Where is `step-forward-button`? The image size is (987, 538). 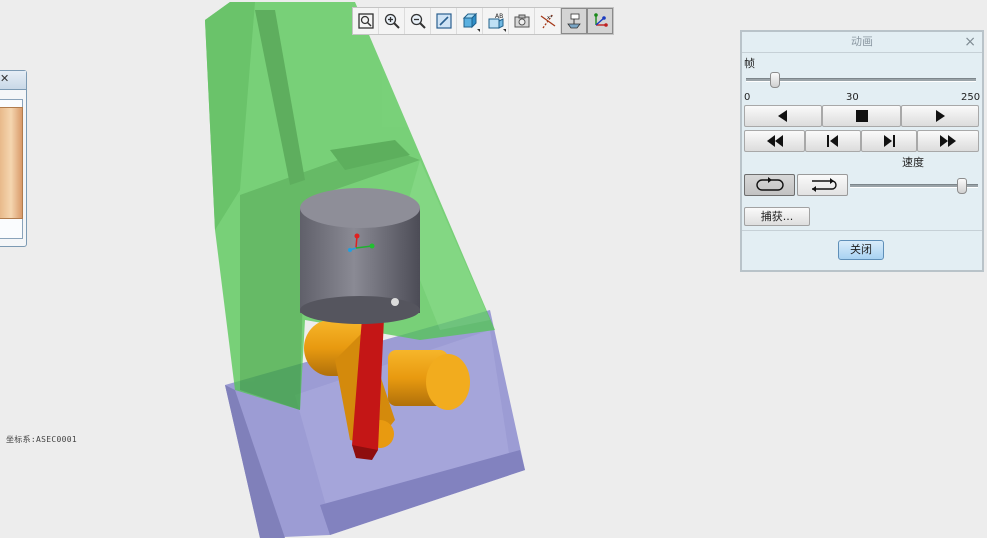
step-forward-button is located at coordinates (889, 141).